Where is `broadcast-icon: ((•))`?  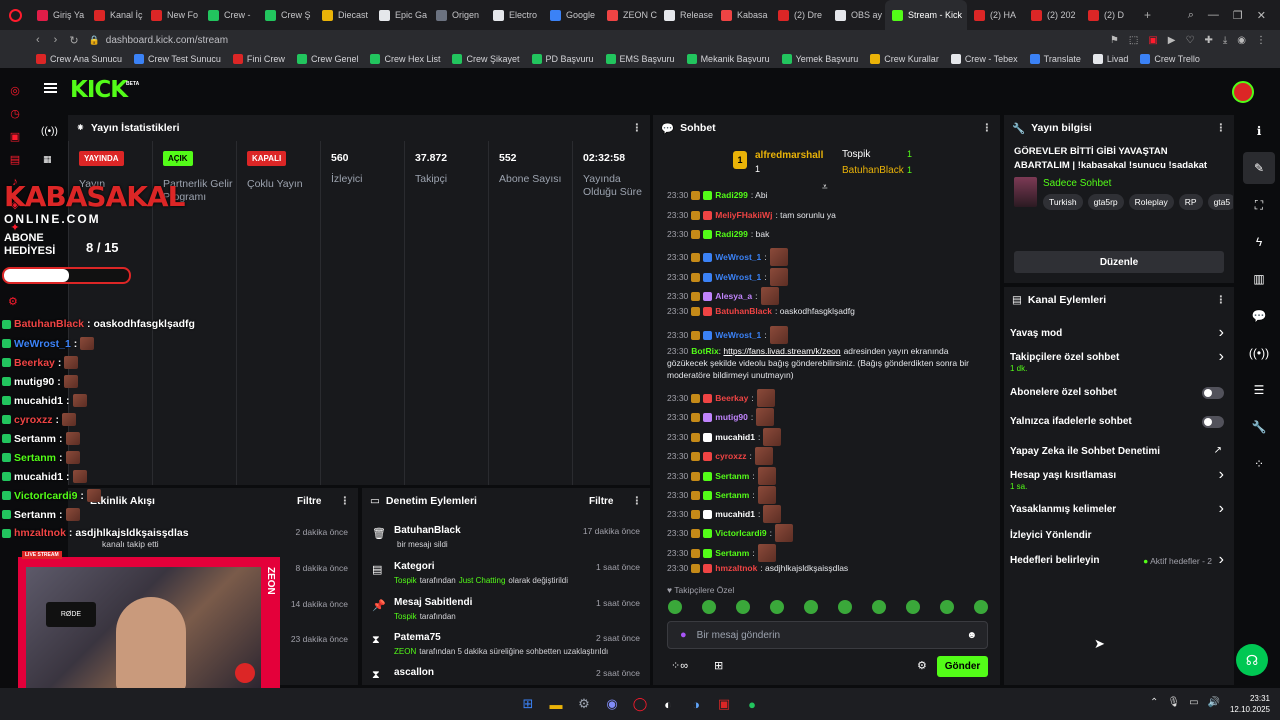
broadcast-icon: ((•)) is located at coordinates (1259, 353).